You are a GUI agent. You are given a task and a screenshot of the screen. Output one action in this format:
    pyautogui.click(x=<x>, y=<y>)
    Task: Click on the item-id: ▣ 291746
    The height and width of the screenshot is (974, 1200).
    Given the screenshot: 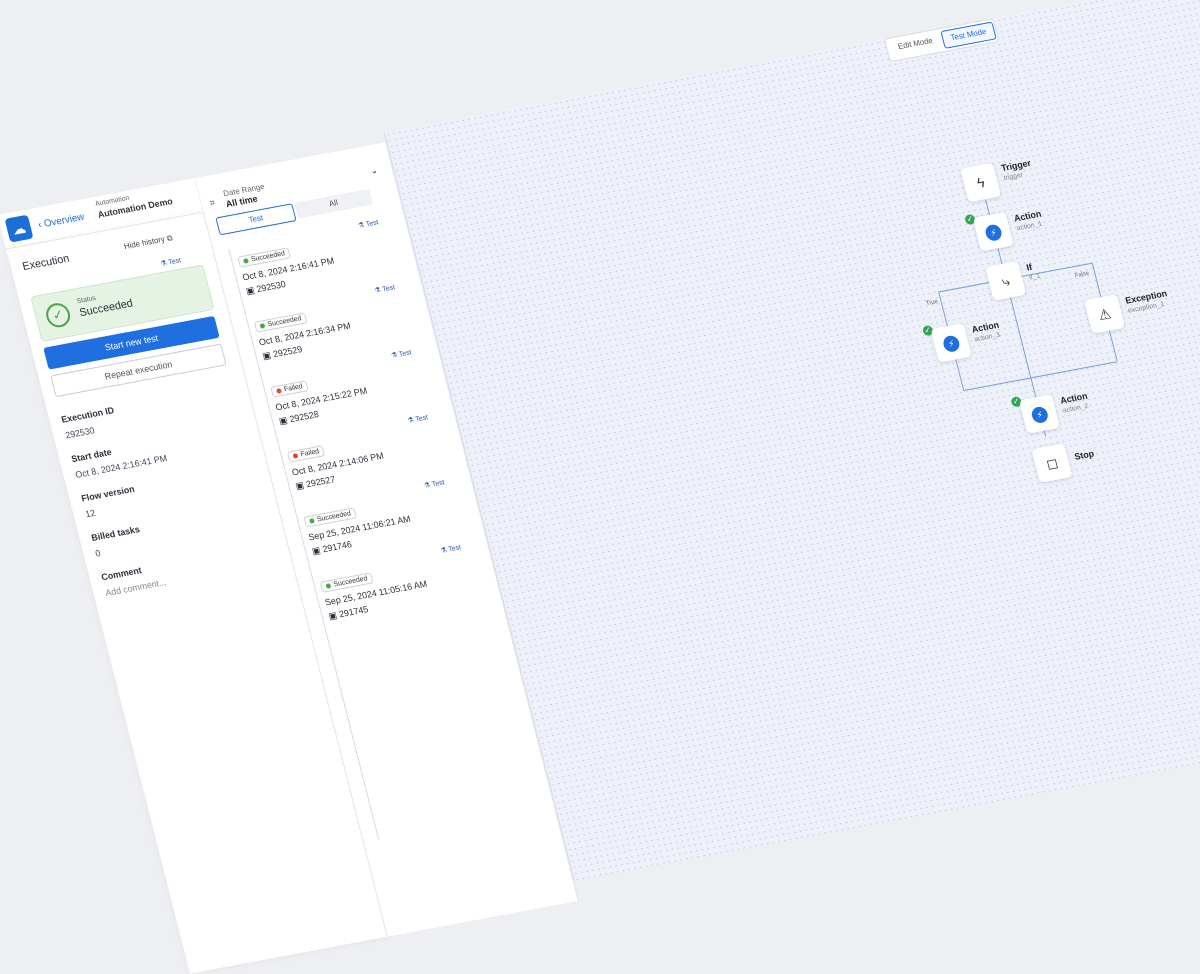 What is the action you would take?
    pyautogui.click(x=331, y=548)
    